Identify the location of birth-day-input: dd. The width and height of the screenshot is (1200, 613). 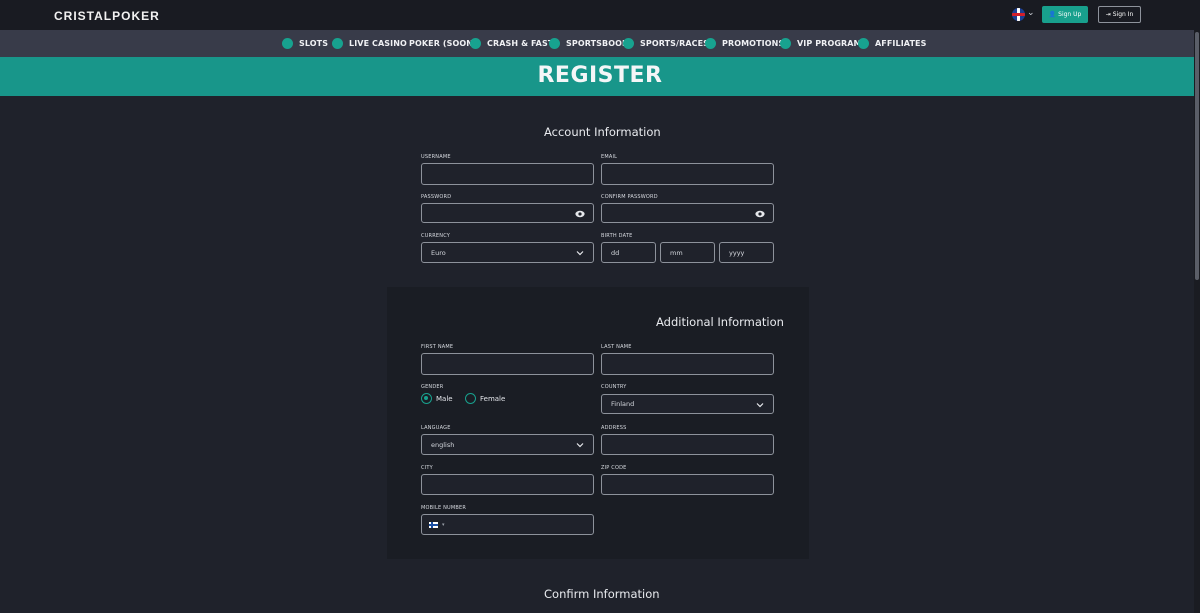
(628, 252).